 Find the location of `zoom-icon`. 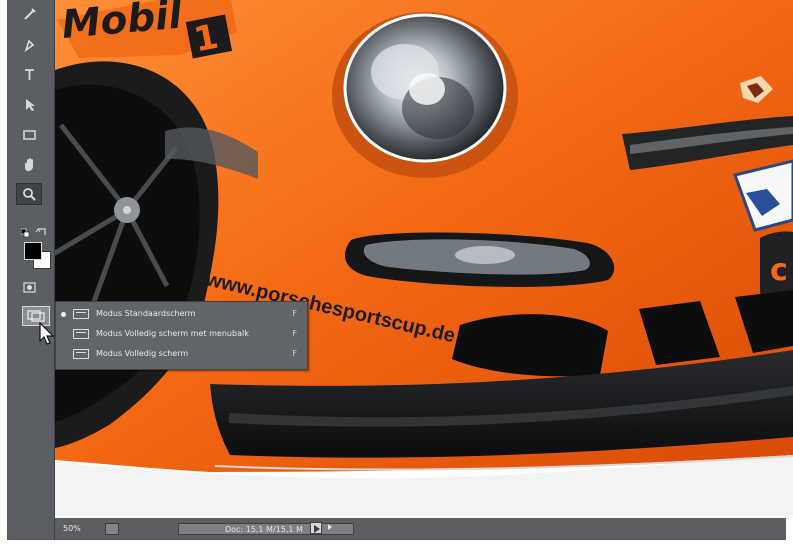

zoom-icon is located at coordinates (29, 194).